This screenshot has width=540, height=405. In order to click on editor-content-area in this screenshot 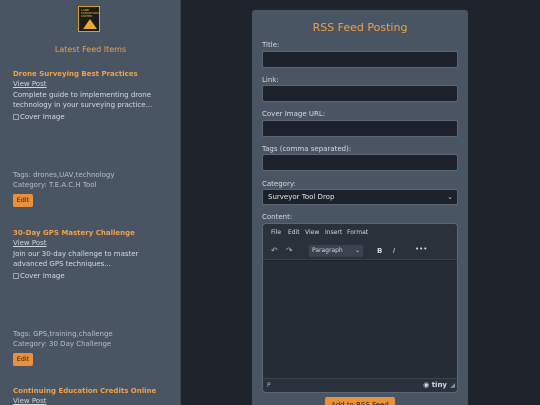, I will do `click(360, 320)`.